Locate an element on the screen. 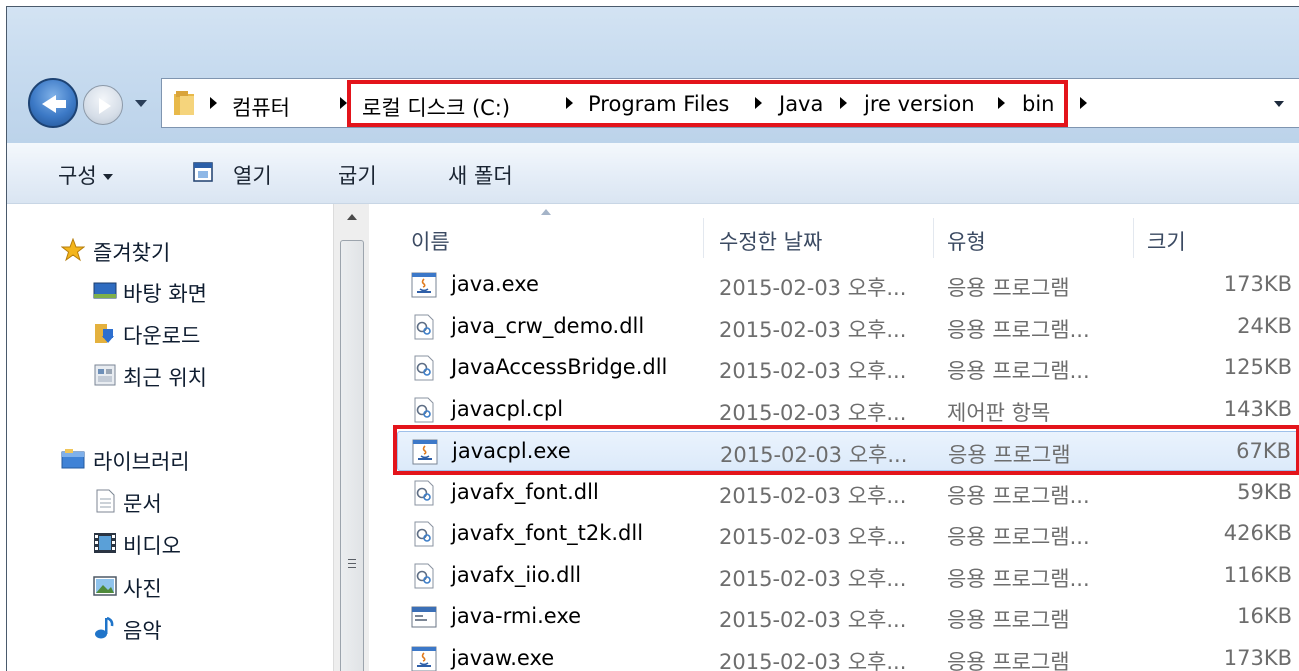 The width and height of the screenshot is (1299, 671). grip-icon is located at coordinates (352, 559).